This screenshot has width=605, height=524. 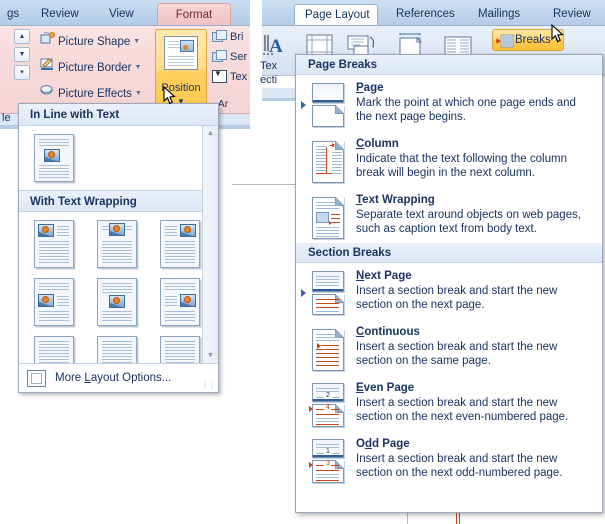 I want to click on bring-to-front-label: Bri, so click(x=237, y=37).